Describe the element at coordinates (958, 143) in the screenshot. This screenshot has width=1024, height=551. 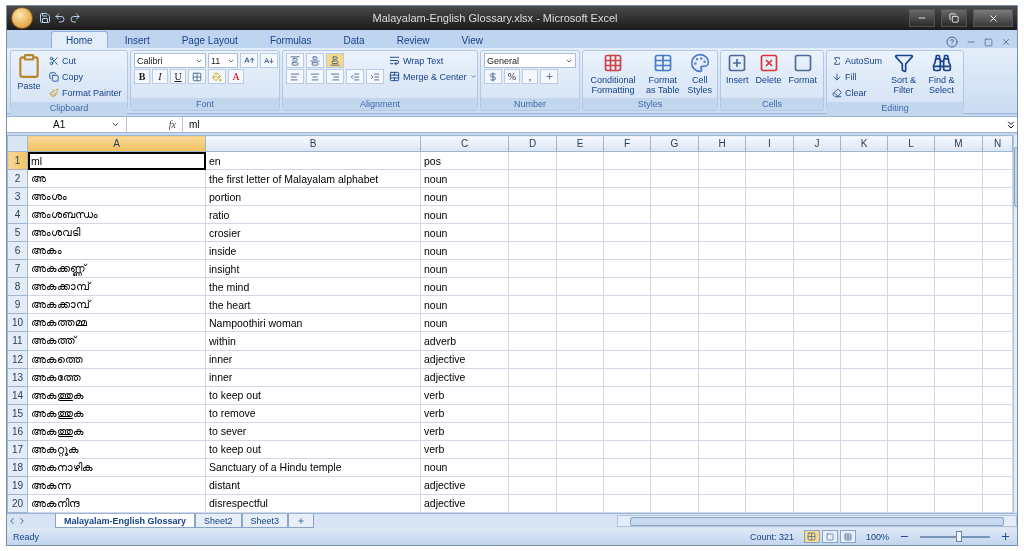
I see `column-header: M` at that location.